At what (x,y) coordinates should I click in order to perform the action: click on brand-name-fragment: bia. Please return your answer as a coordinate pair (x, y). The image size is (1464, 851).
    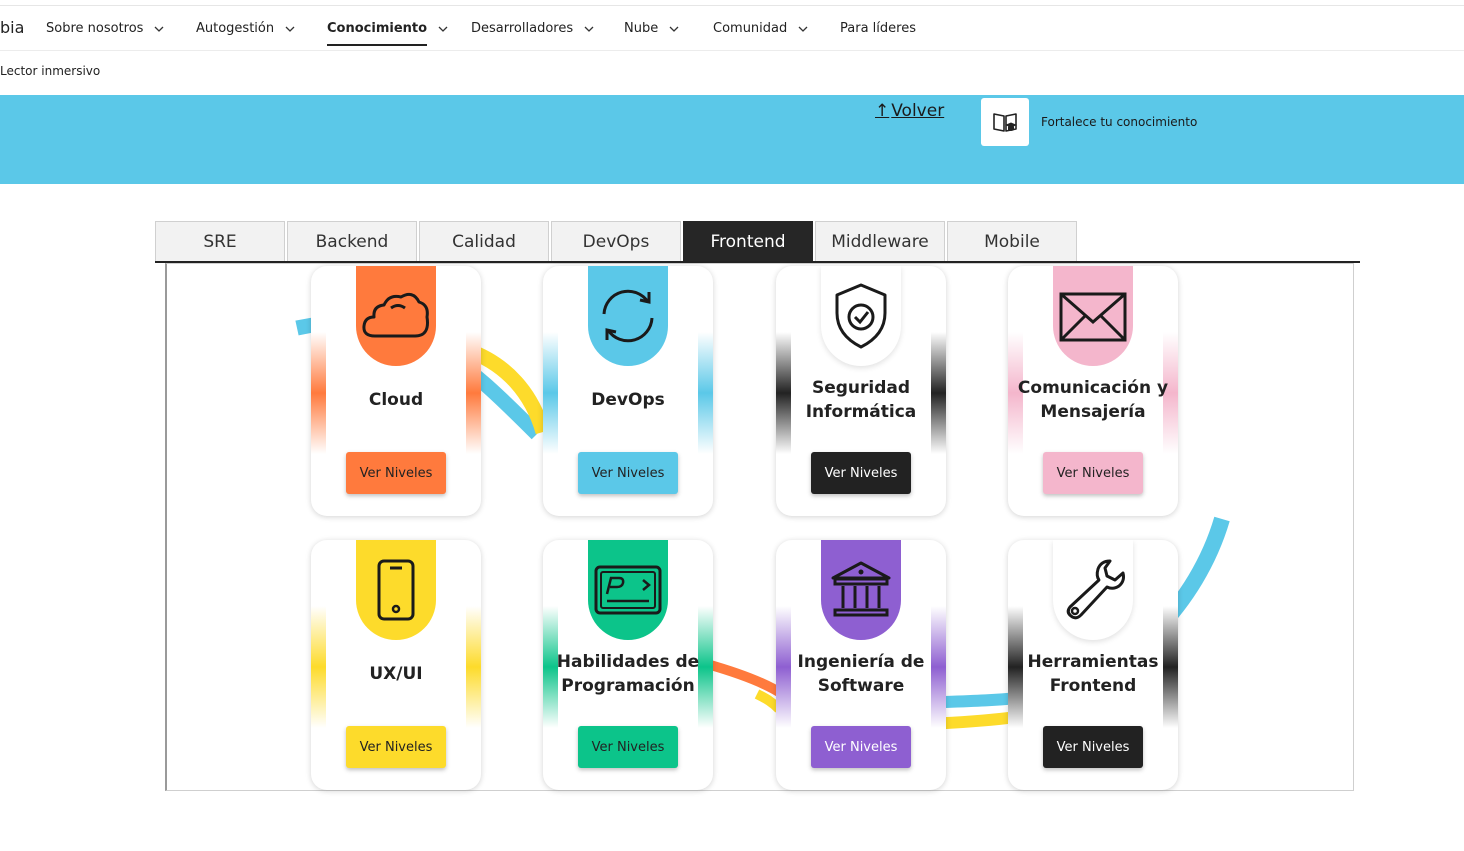
    Looking at the image, I should click on (12, 27).